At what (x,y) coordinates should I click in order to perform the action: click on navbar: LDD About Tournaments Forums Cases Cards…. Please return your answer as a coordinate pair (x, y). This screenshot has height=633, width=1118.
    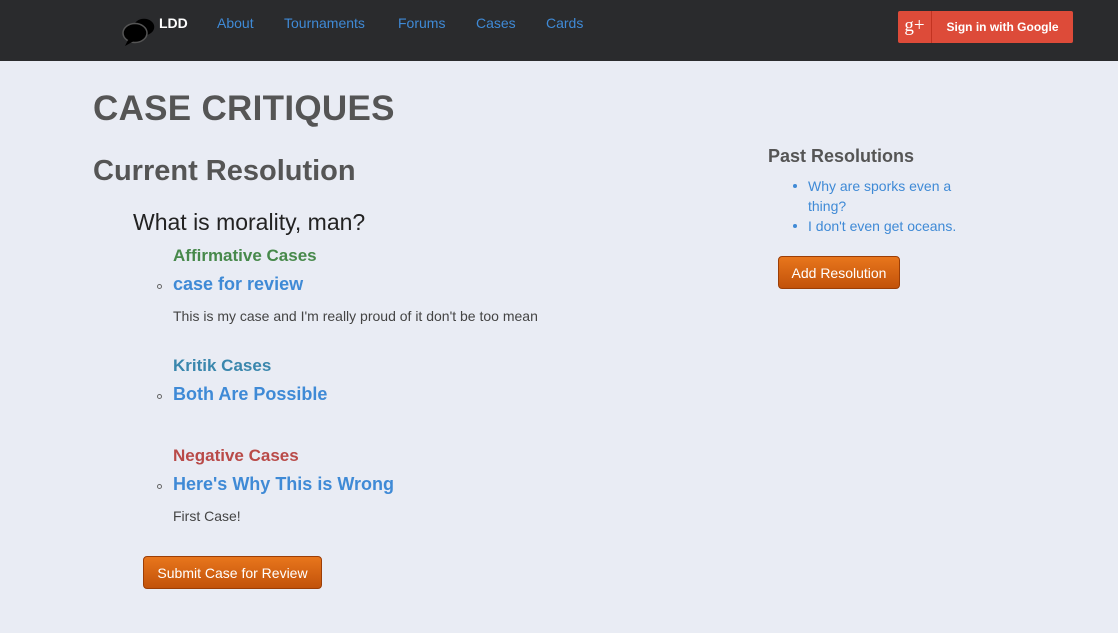
    Looking at the image, I should click on (559, 30).